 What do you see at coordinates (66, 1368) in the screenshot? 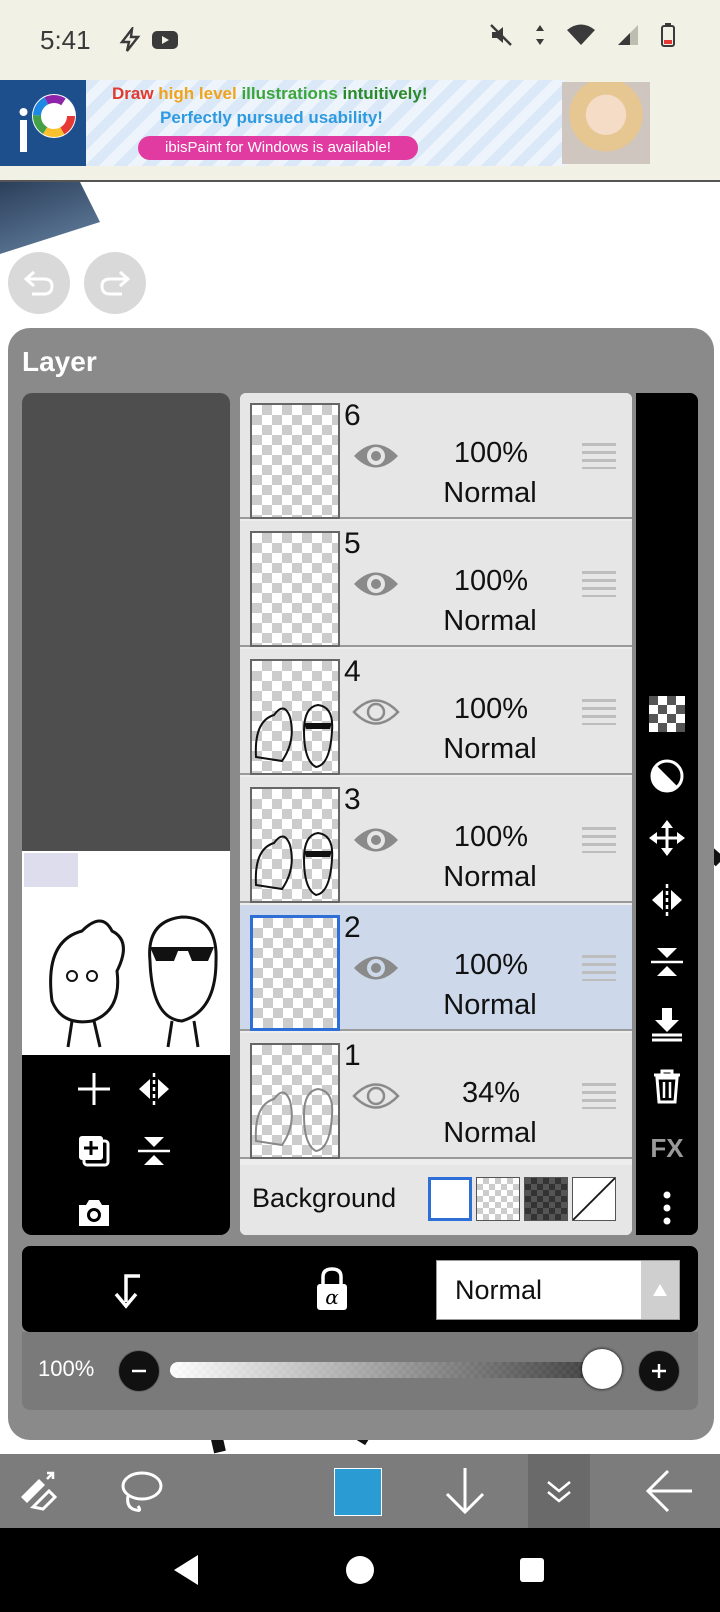
I see `opacity-value: 100%` at bounding box center [66, 1368].